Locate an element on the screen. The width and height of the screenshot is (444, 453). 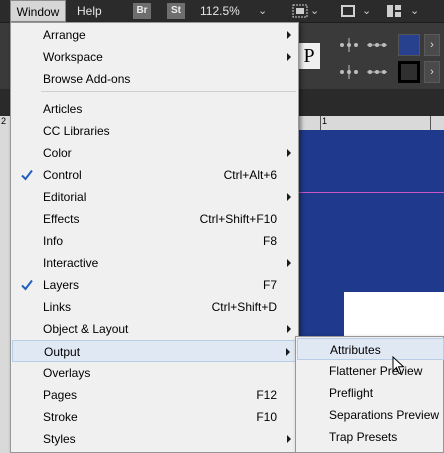
menu-item-label: Object & Layout is located at coordinates (86, 329).